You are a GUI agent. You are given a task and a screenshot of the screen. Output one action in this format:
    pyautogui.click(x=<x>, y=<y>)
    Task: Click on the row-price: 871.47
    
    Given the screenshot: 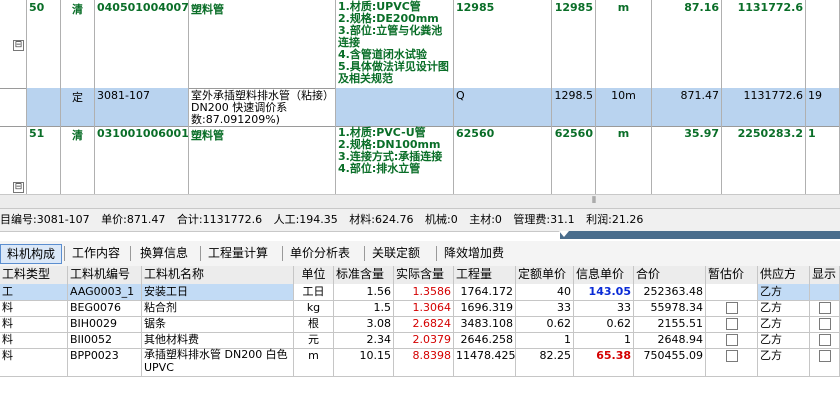 What is the action you would take?
    pyautogui.click(x=687, y=107)
    